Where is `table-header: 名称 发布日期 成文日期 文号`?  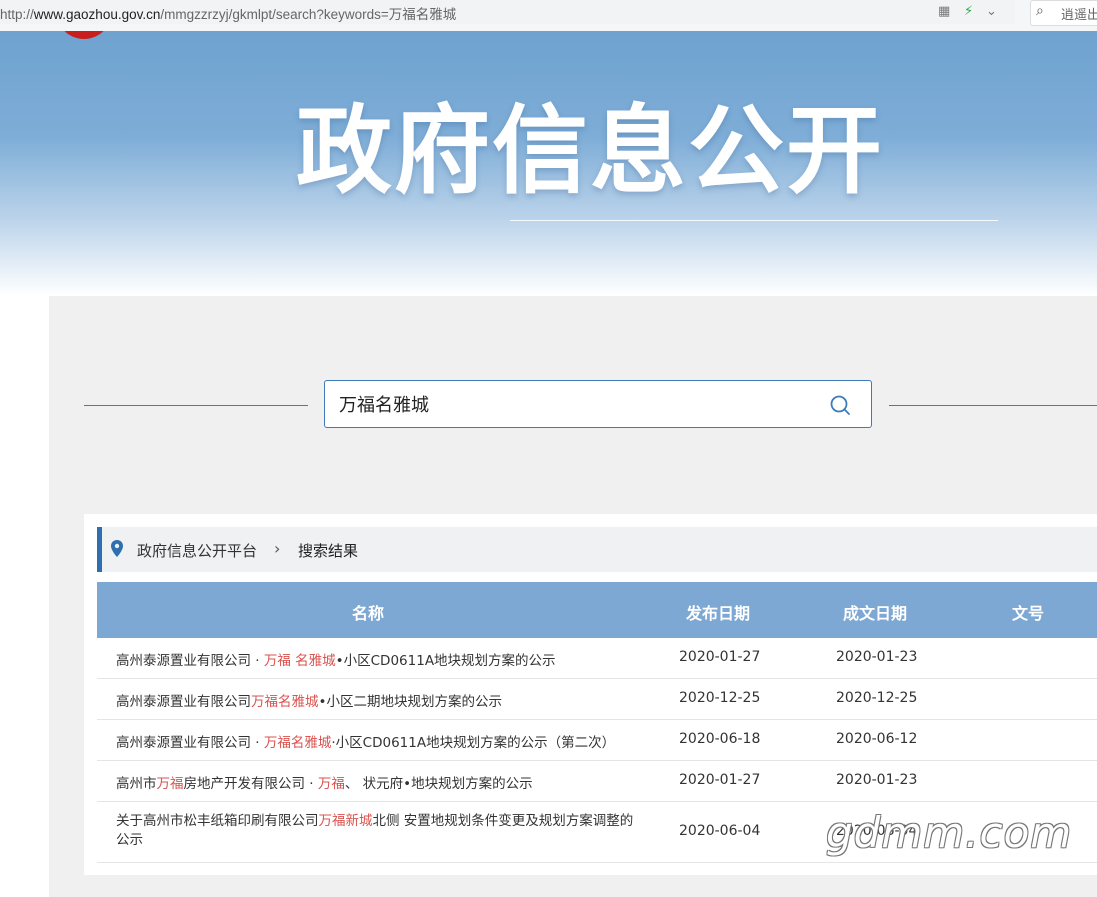
table-header: 名称 发布日期 成文日期 文号 is located at coordinates (597, 610).